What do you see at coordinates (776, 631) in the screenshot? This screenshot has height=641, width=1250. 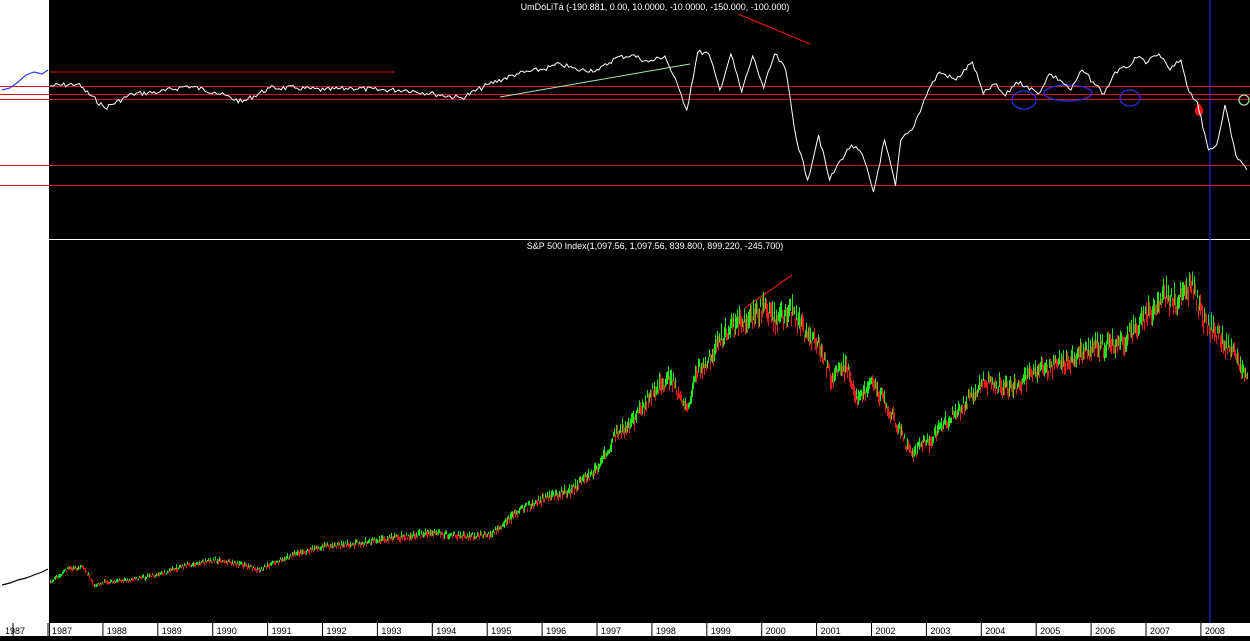 I see `tick-label-14: 2000` at bounding box center [776, 631].